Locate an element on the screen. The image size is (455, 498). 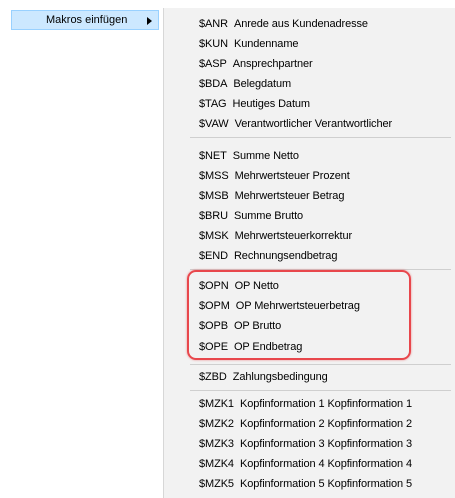
menu-item-mzk1: $MZK1 Kopfinformation 1 Kopfinformation 1 is located at coordinates (305, 404).